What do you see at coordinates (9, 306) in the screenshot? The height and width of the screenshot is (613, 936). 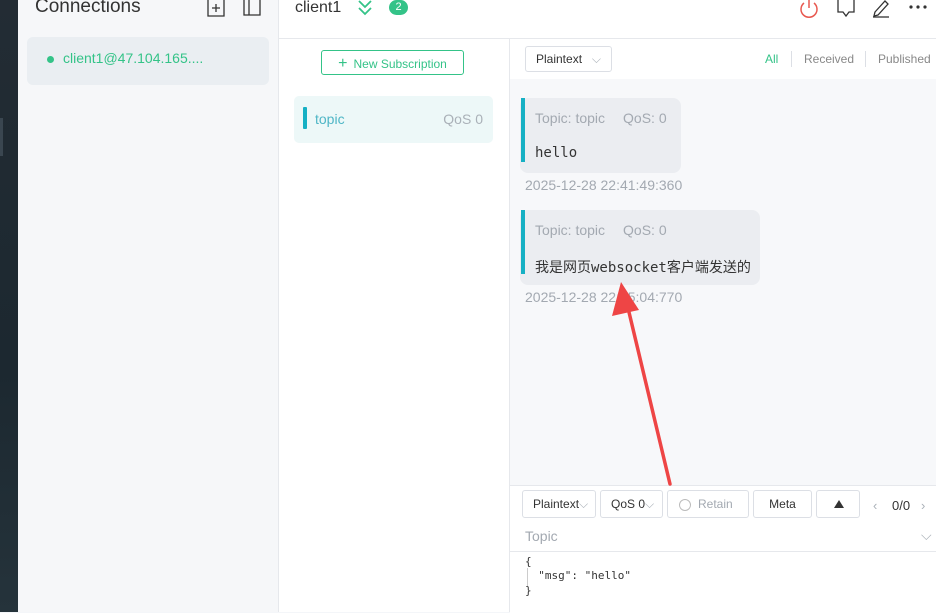 I see `os-edge` at bounding box center [9, 306].